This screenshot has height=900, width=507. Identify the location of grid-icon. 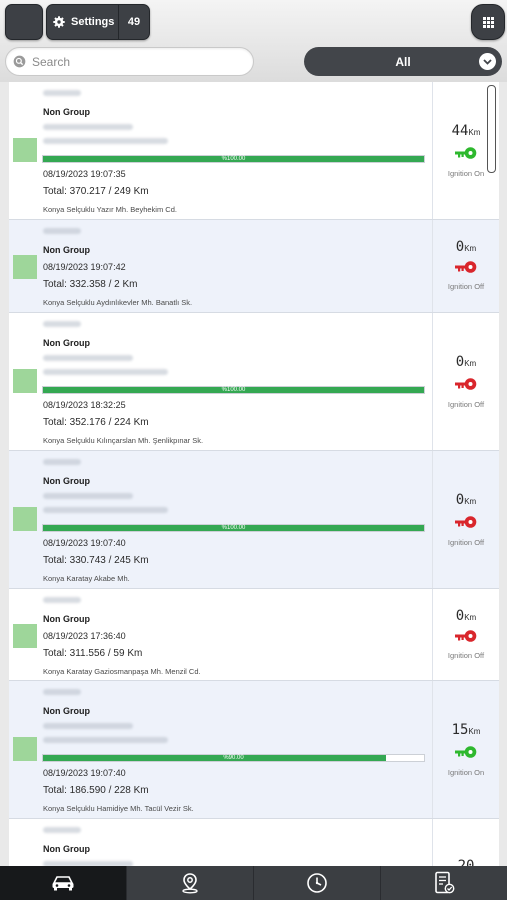
(488, 22).